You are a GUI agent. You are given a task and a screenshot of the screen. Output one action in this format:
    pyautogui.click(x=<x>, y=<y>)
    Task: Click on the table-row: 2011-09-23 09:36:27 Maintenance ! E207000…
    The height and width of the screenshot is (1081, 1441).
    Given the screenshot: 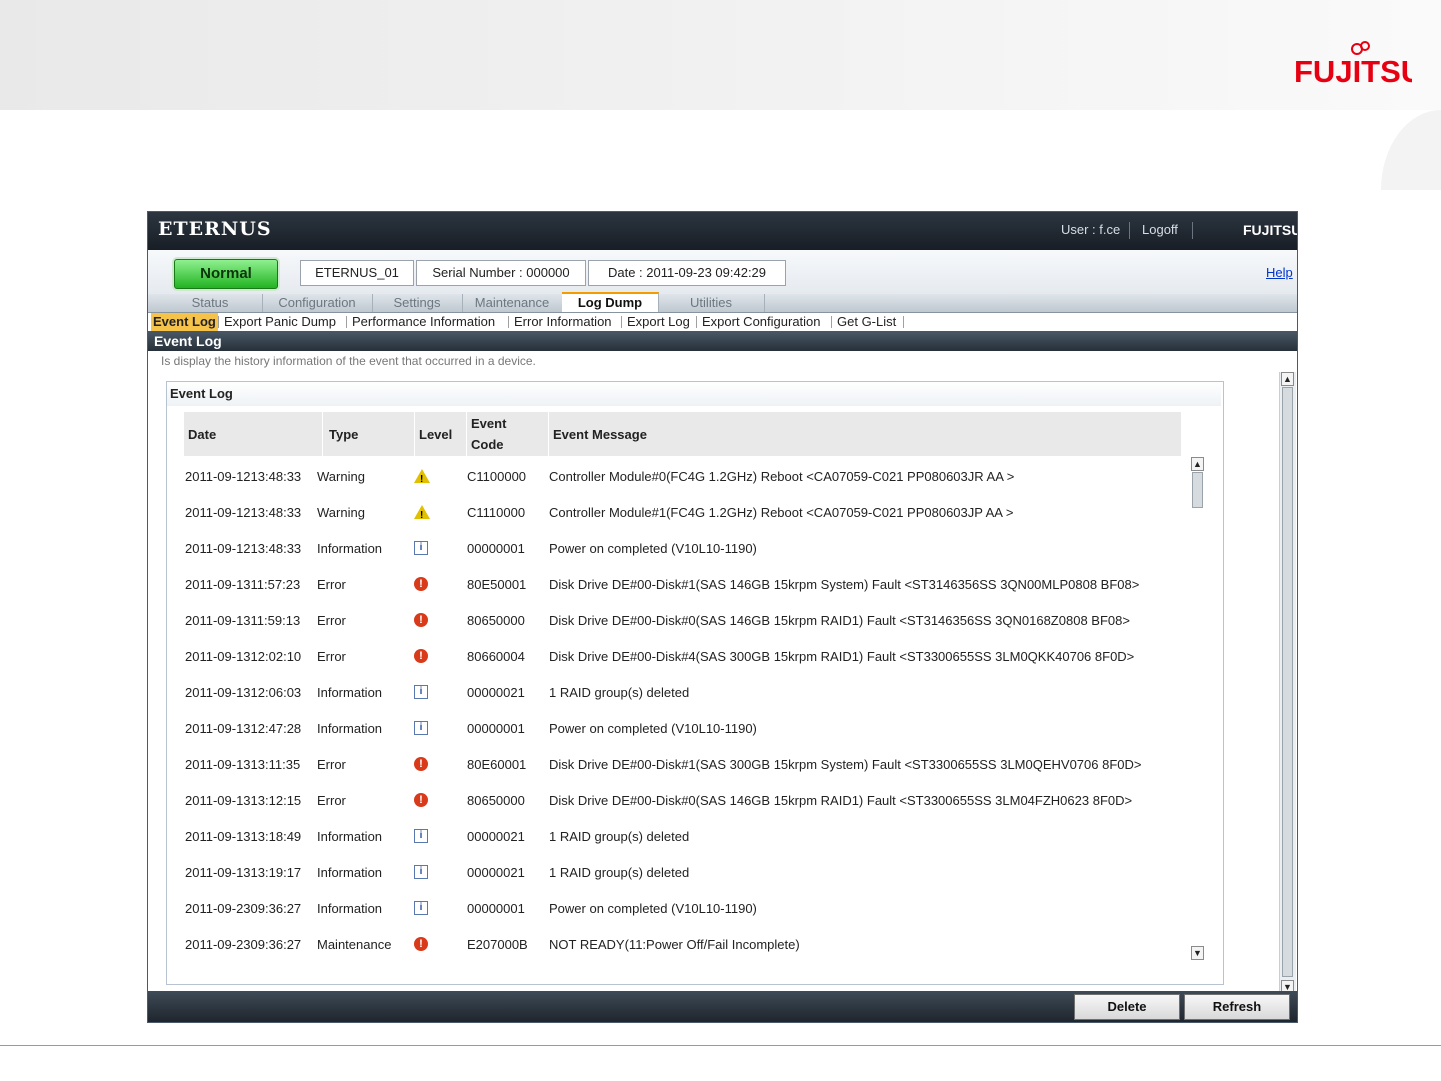 What is the action you would take?
    pyautogui.click(x=686, y=944)
    